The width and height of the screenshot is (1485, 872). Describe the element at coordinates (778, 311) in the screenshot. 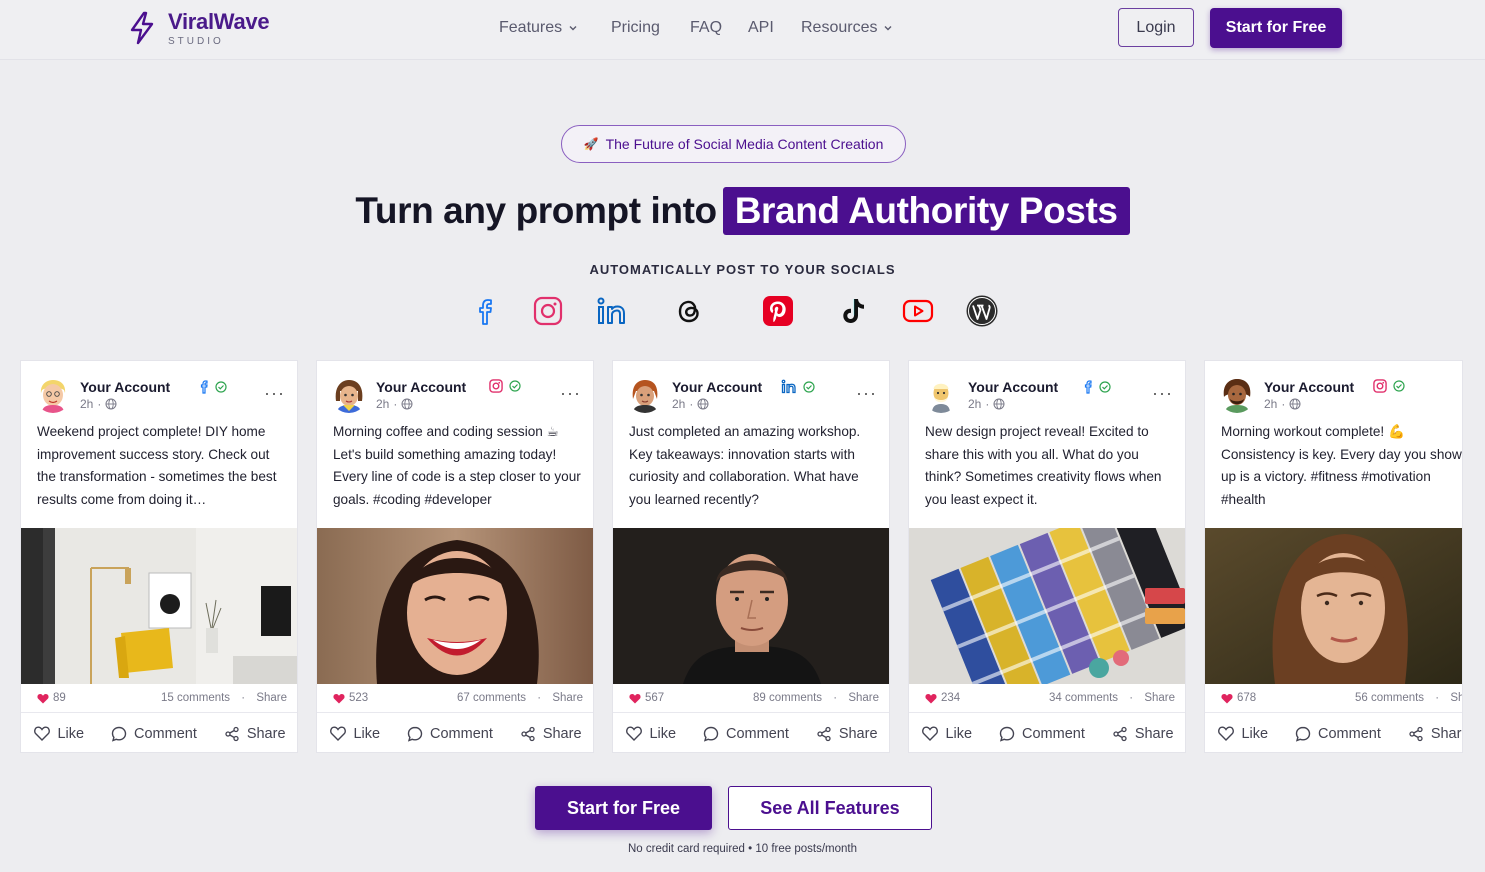

I see `pinterest-icon` at that location.